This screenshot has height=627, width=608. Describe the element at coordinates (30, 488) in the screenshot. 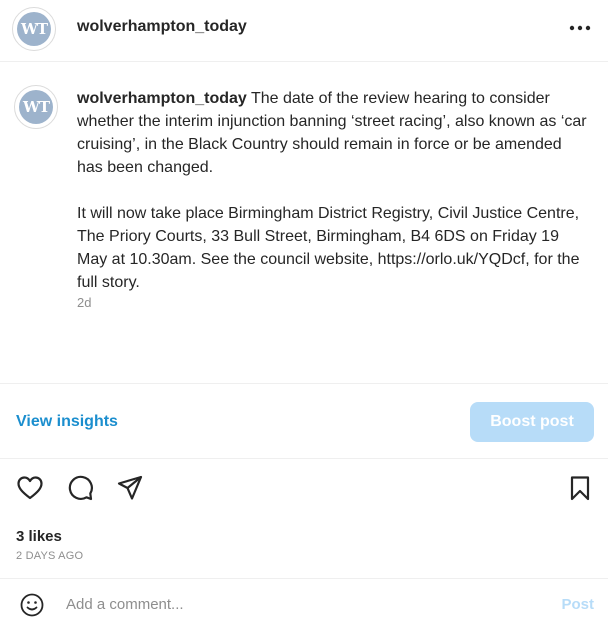

I see `heart-icon` at that location.